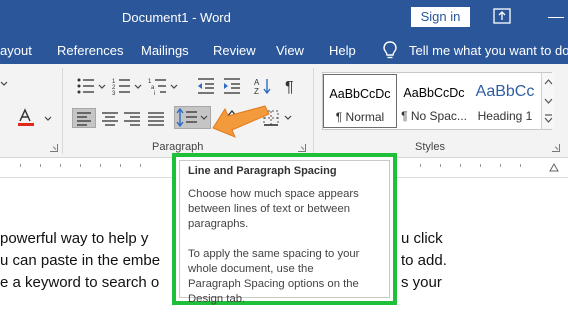 The height and width of the screenshot is (322, 568). What do you see at coordinates (547, 101) in the screenshot?
I see `styles-scrollbar` at bounding box center [547, 101].